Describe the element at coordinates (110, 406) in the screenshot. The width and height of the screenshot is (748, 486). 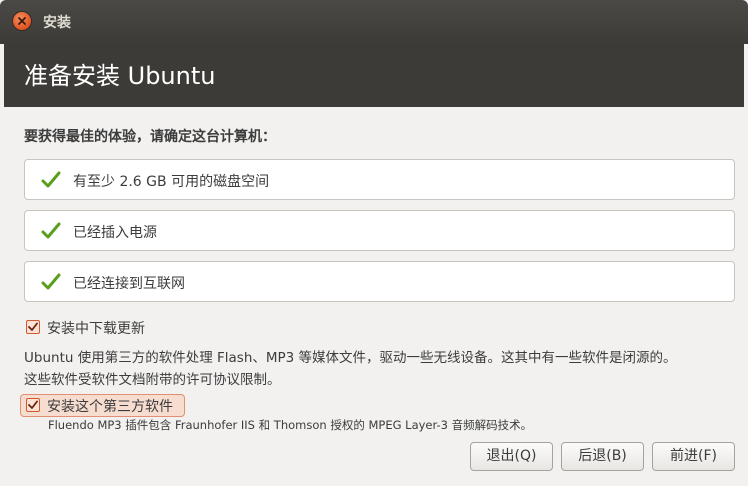
I see `third-party-label: 安装这个第三方软件` at that location.